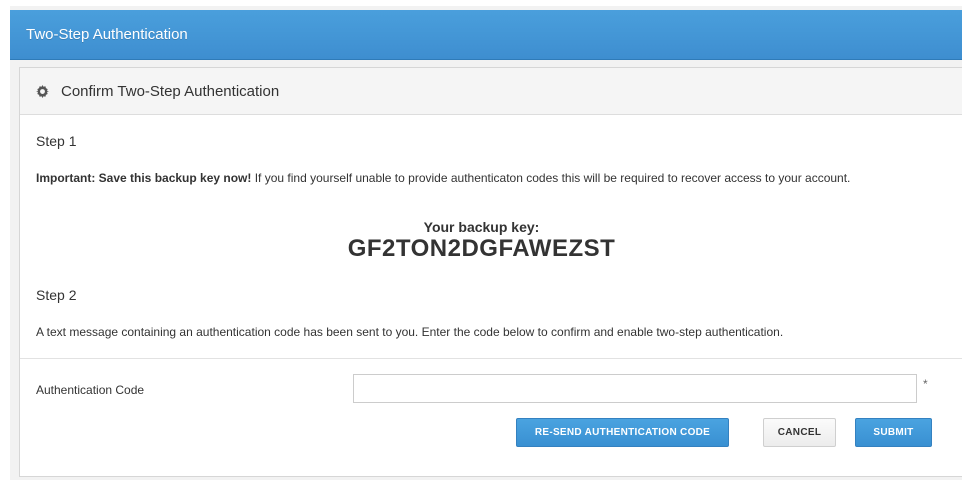 The width and height of the screenshot is (962, 482). I want to click on cancel-button: CANCEL, so click(799, 432).